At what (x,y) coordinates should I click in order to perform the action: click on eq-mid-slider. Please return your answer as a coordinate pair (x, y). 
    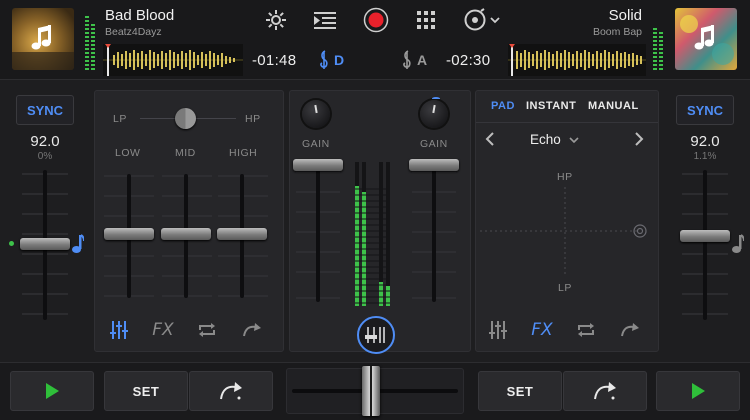
    Looking at the image, I should click on (186, 234).